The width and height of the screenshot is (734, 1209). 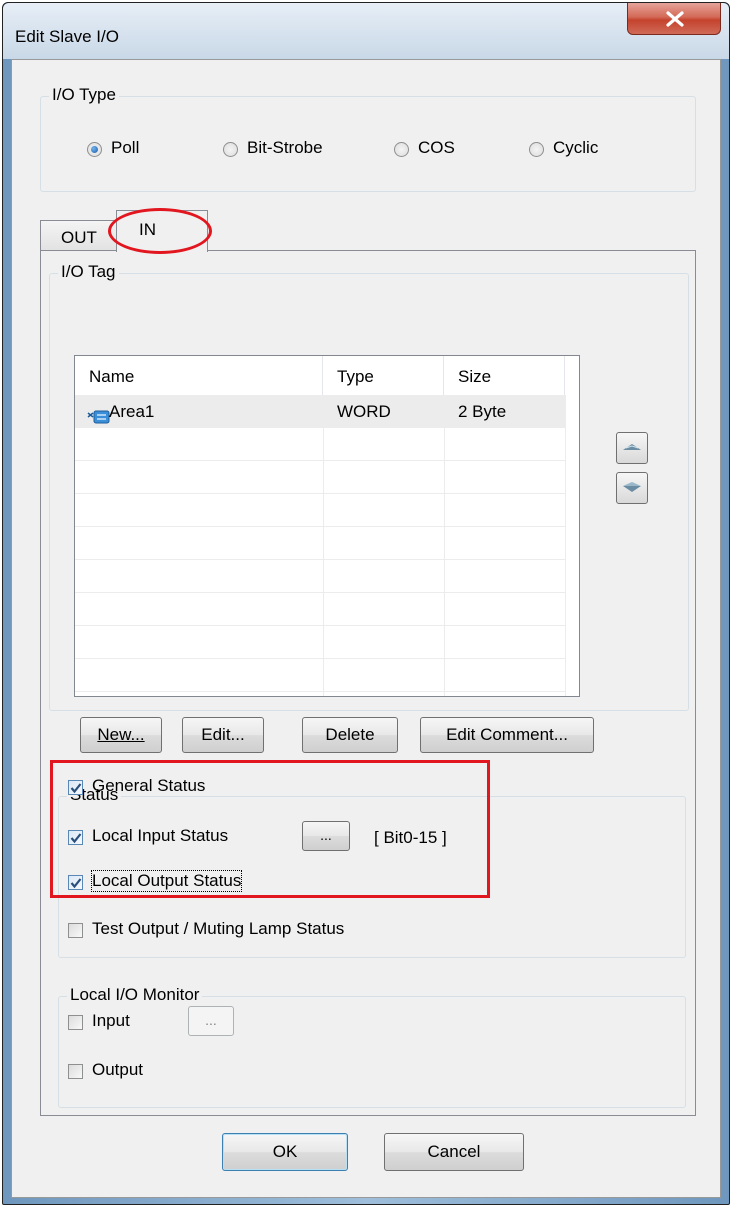 I want to click on cell-type: WORD, so click(x=364, y=411).